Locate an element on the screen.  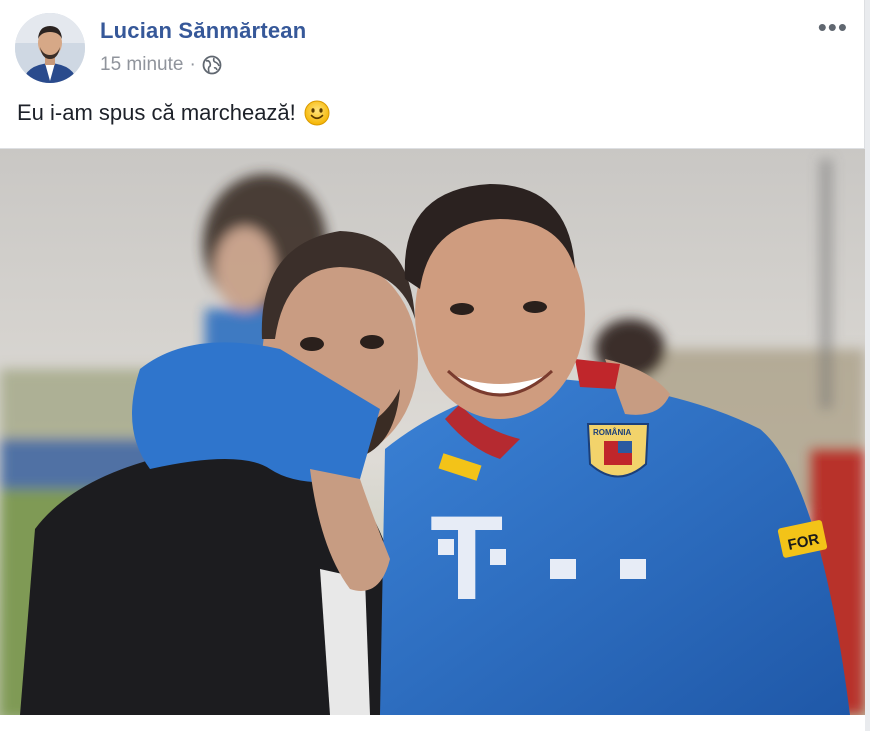
post-footer is located at coordinates (432, 723).